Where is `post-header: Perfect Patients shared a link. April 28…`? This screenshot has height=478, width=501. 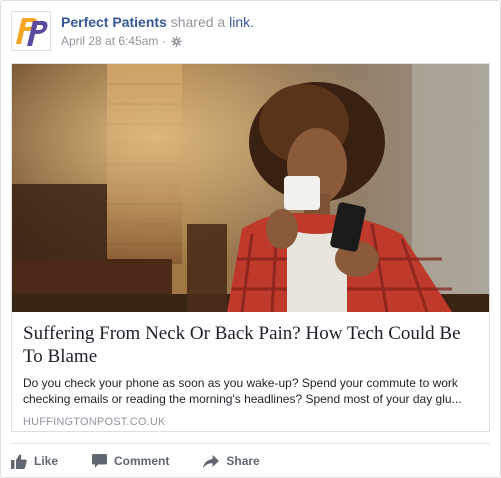
post-header: Perfect Patients shared a link. April 28… is located at coordinates (250, 33).